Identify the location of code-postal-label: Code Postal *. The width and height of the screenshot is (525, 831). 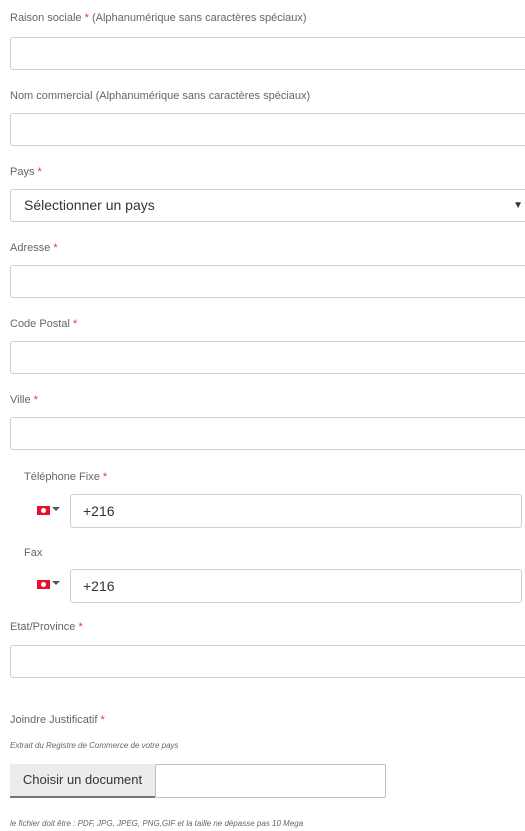
(43, 324).